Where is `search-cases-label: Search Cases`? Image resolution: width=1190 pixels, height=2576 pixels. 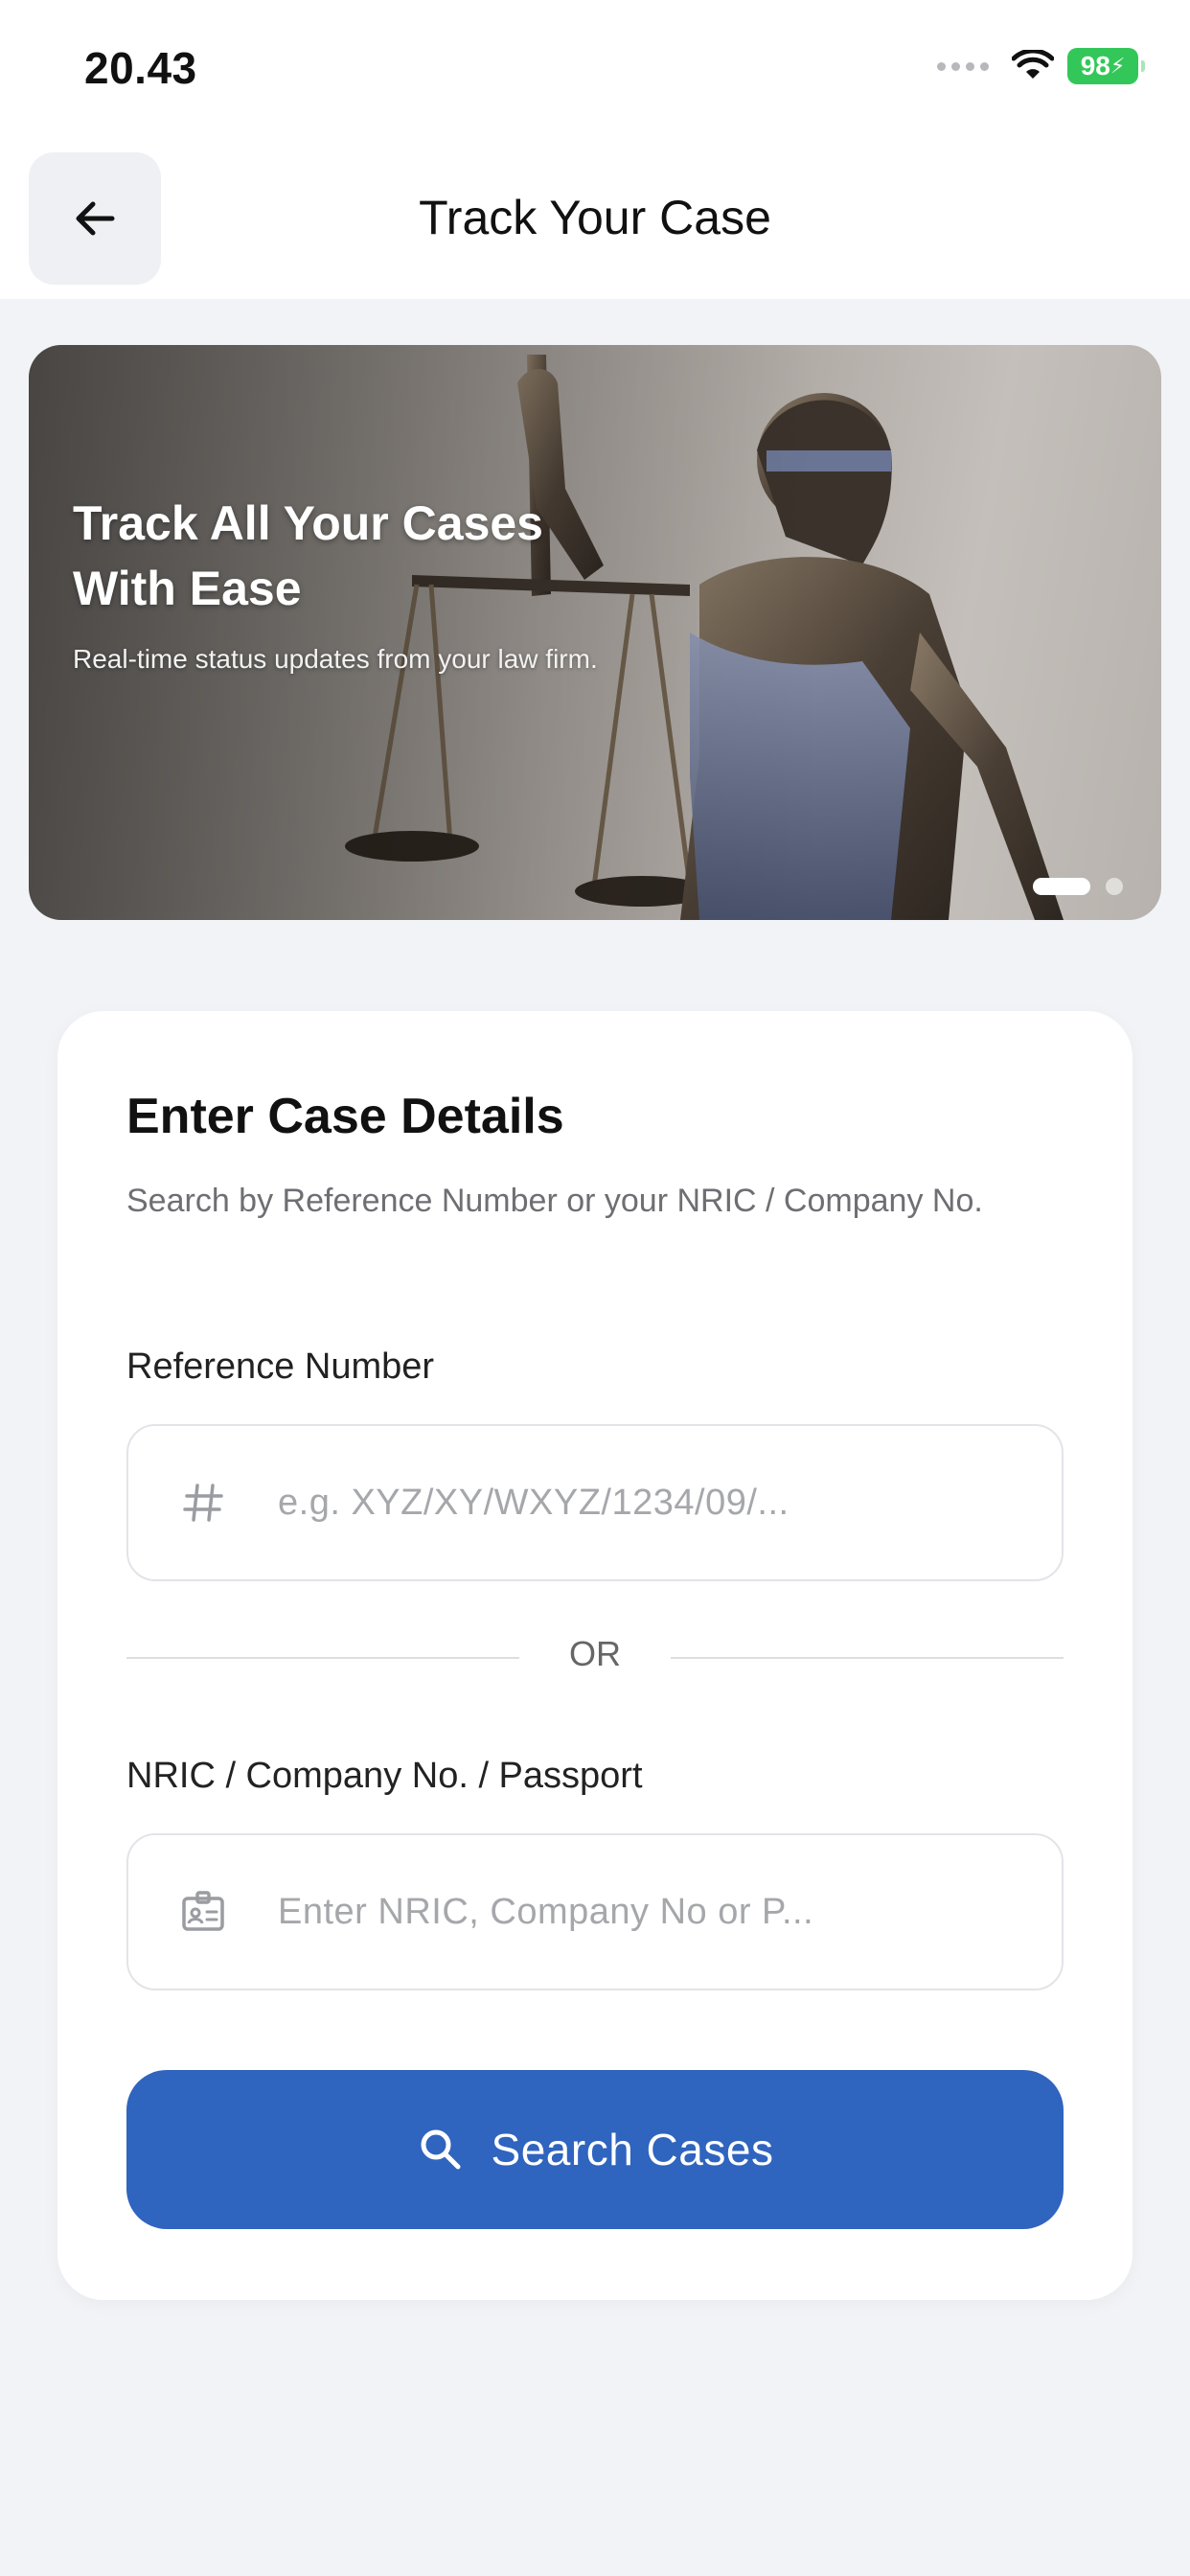
search-cases-label: Search Cases is located at coordinates (633, 2149).